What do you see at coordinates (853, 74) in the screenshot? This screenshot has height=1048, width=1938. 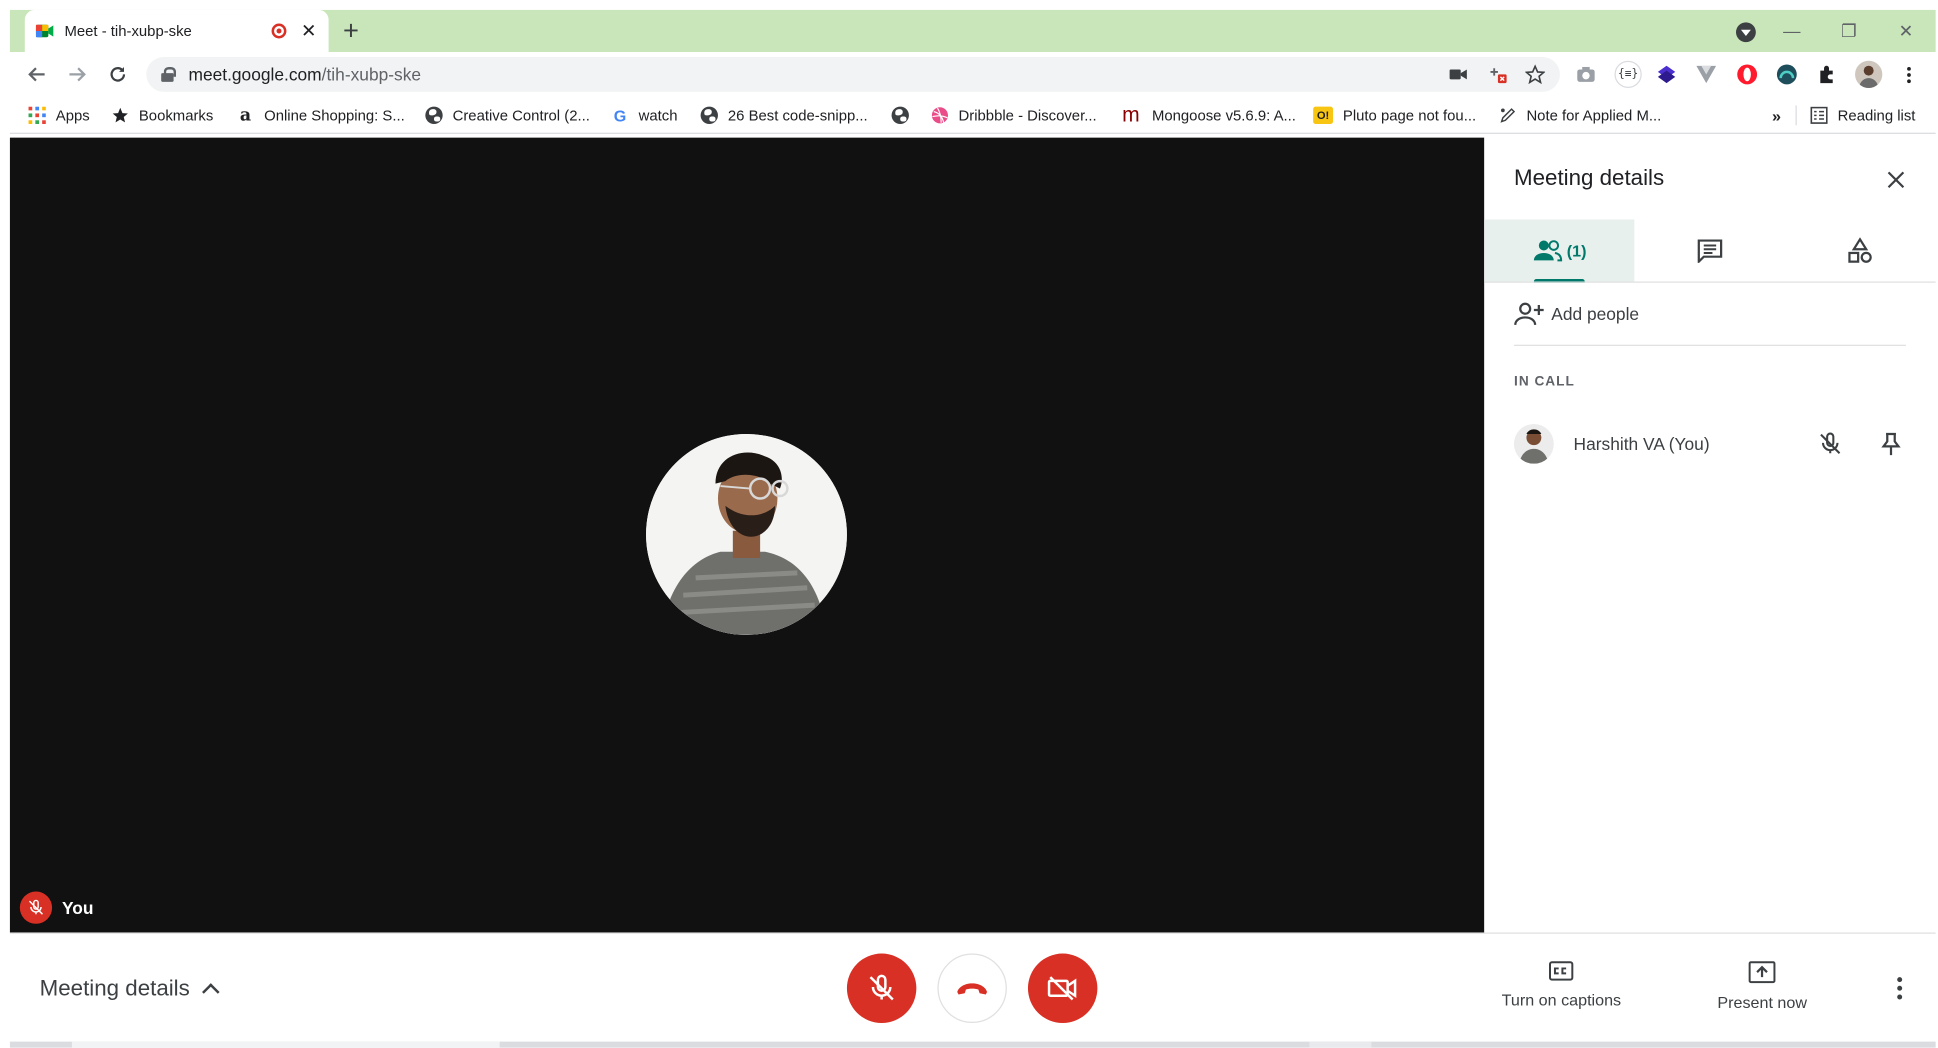 I see `address-bar: meet.google.com/tih-xubp-ske` at bounding box center [853, 74].